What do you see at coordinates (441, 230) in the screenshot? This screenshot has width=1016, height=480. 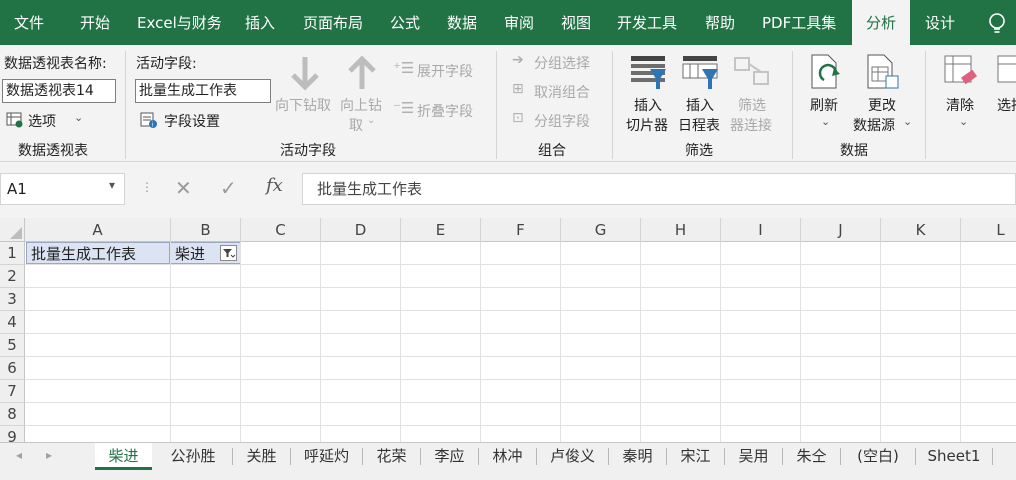 I see `column-header-e: E` at bounding box center [441, 230].